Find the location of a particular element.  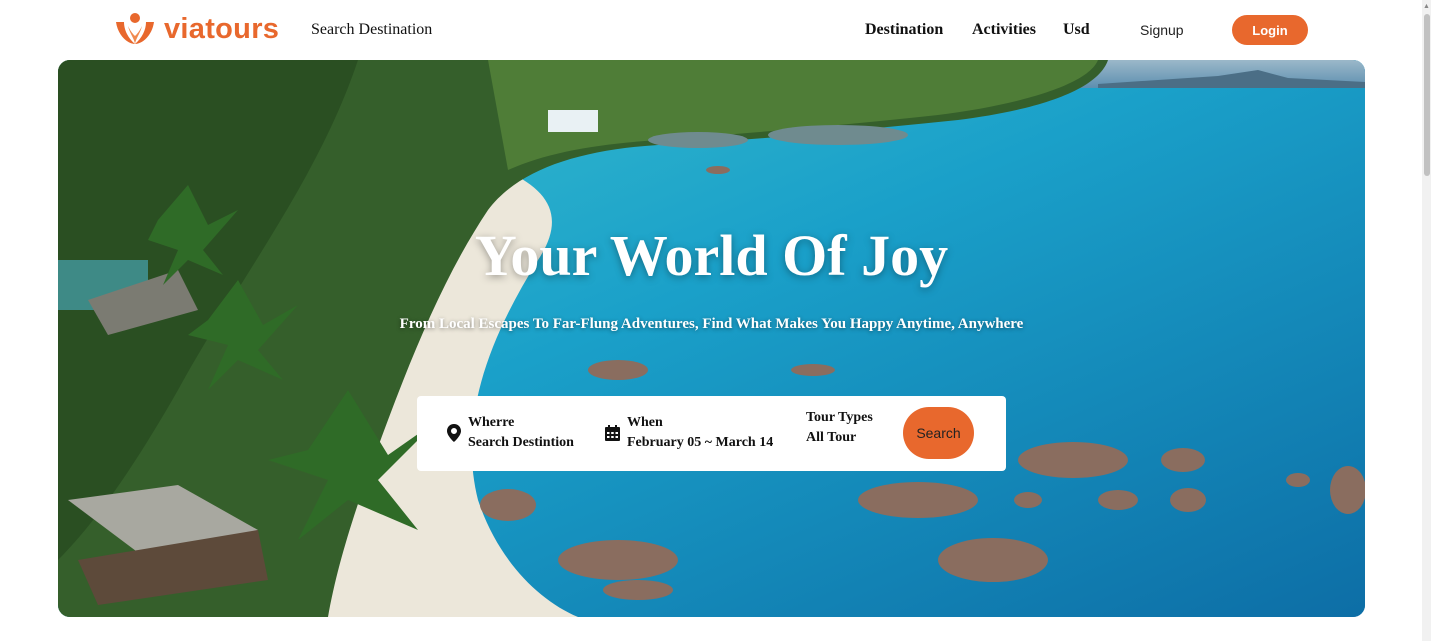

brand-logo: viatours is located at coordinates (196, 29).